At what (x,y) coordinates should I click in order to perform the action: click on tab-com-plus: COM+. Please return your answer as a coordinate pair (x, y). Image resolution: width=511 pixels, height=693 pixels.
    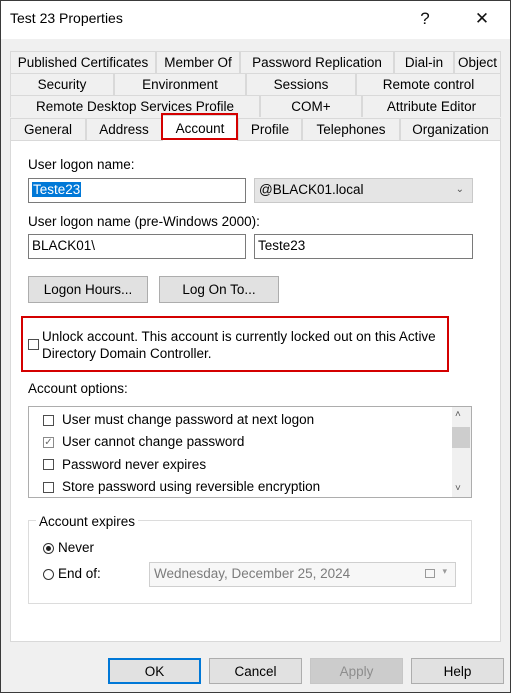
    Looking at the image, I should click on (311, 106).